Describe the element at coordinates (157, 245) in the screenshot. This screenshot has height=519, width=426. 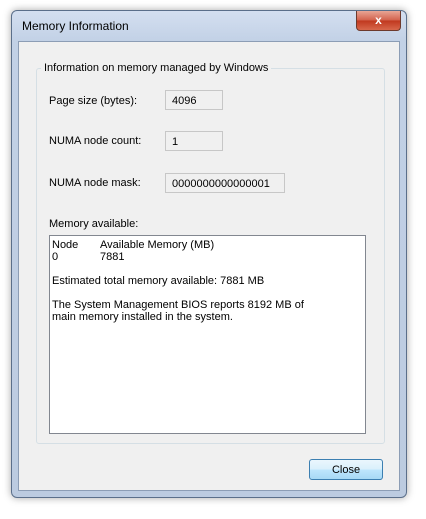
I see `available-memory-column-header: Available Memory (MB)` at that location.